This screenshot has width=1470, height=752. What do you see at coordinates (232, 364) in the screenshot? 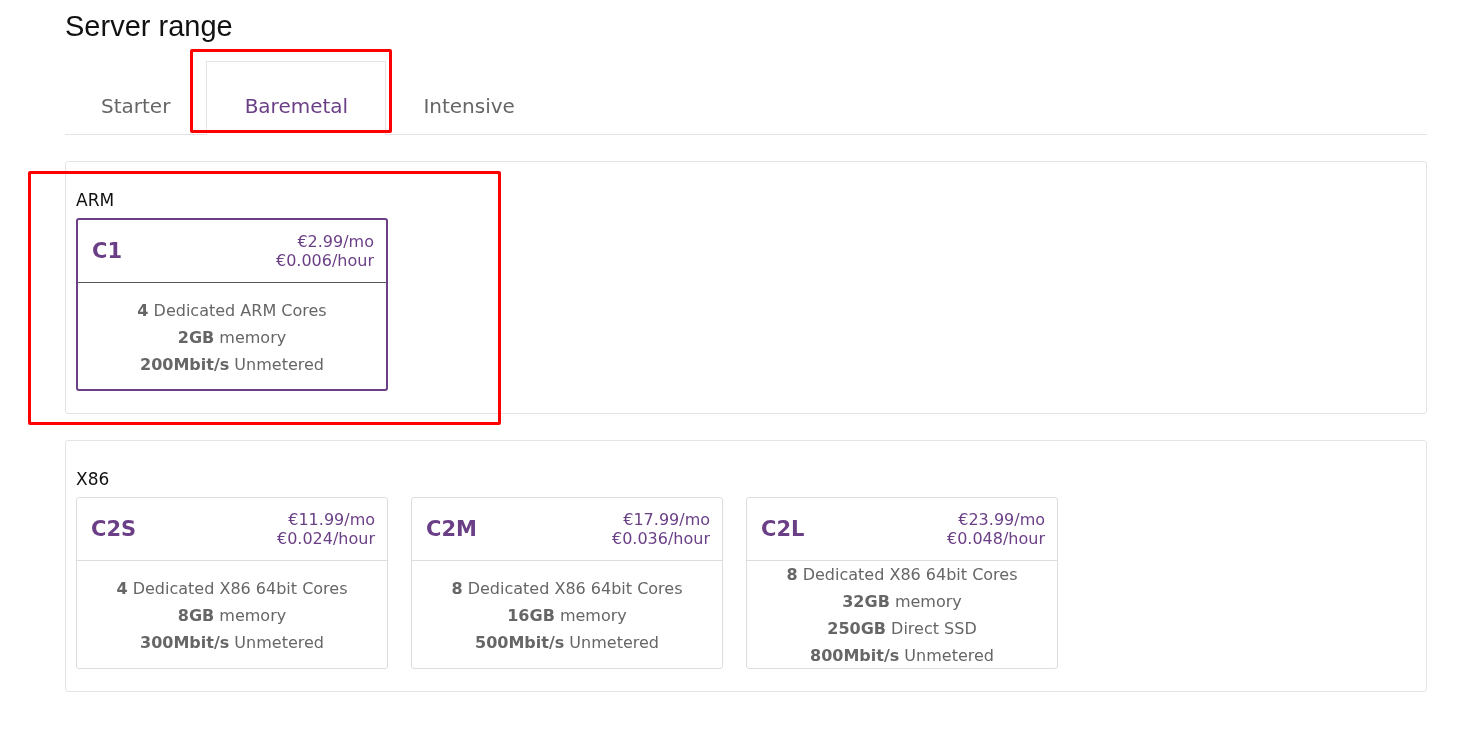
I see `spec-line: 200Mbit/s Unmetered` at bounding box center [232, 364].